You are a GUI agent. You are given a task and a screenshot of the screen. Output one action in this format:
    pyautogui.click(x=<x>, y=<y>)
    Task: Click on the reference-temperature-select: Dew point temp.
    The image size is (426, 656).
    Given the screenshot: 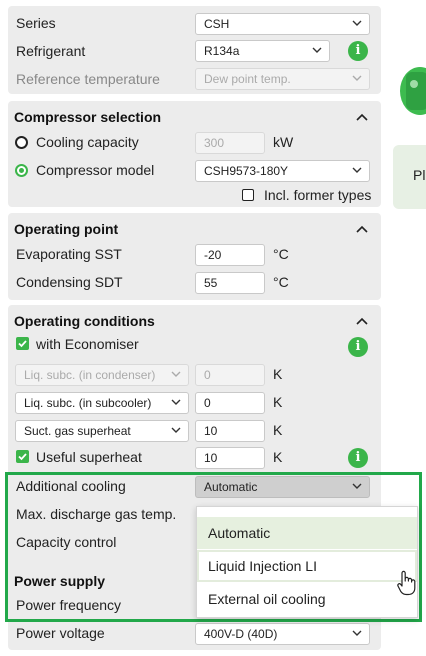 What is the action you would take?
    pyautogui.click(x=282, y=79)
    